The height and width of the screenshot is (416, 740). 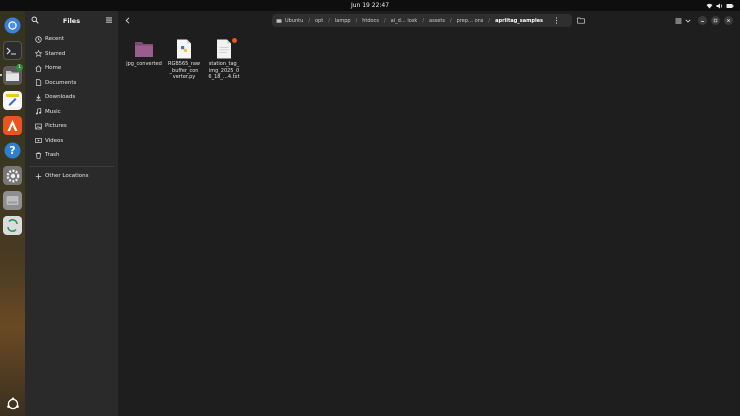 What do you see at coordinates (519, 21) in the screenshot?
I see `breadcrumb-current: apriltag_samples` at bounding box center [519, 21].